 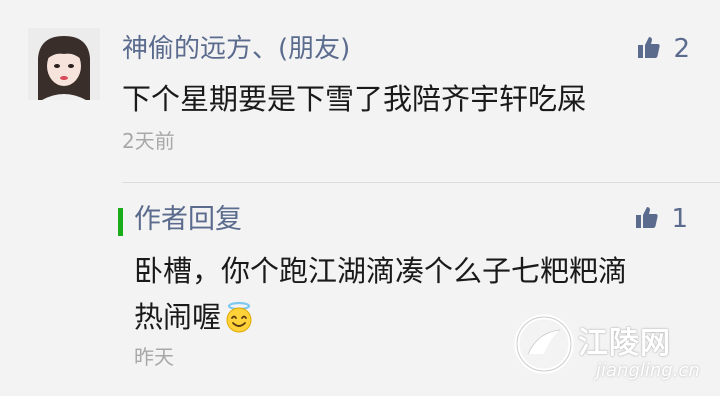 What do you see at coordinates (381, 271) in the screenshot?
I see `reply-text-line: 卧槽，你个跑江湖滴凑个么子七粑粑滴` at bounding box center [381, 271].